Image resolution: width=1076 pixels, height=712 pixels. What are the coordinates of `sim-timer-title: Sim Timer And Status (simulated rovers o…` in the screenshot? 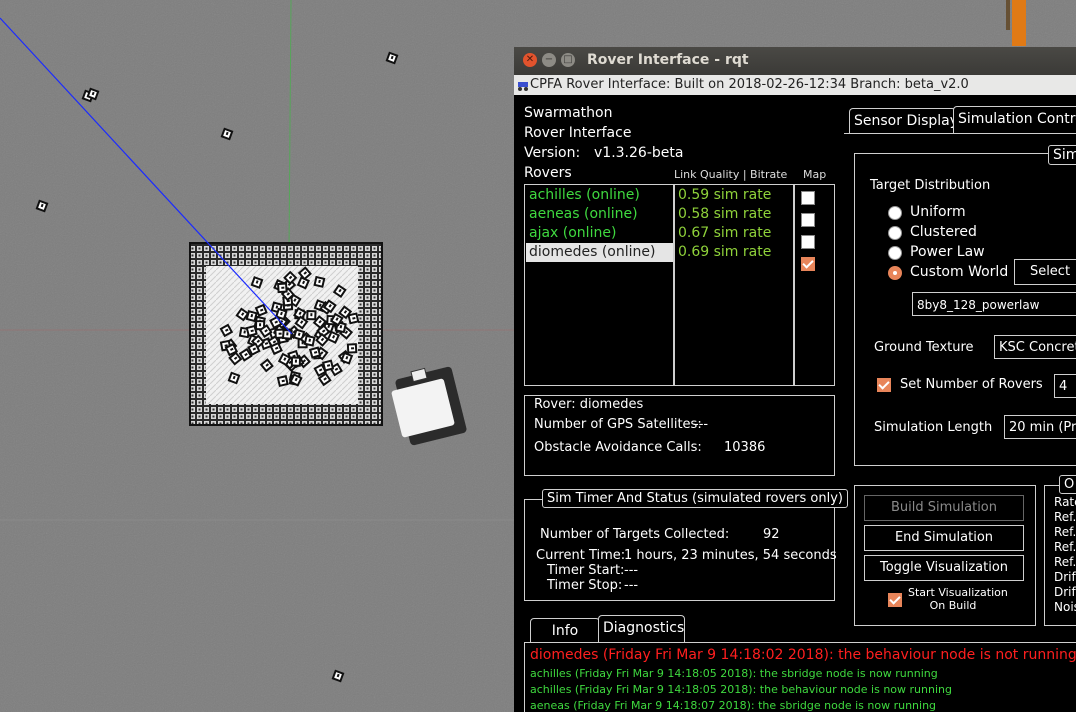 It's located at (695, 498).